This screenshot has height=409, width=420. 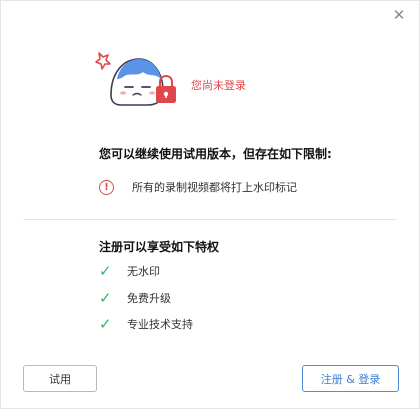 What do you see at coordinates (214, 187) in the screenshot?
I see `limit-item-text: 所有的录制视频都将打上水印标记` at bounding box center [214, 187].